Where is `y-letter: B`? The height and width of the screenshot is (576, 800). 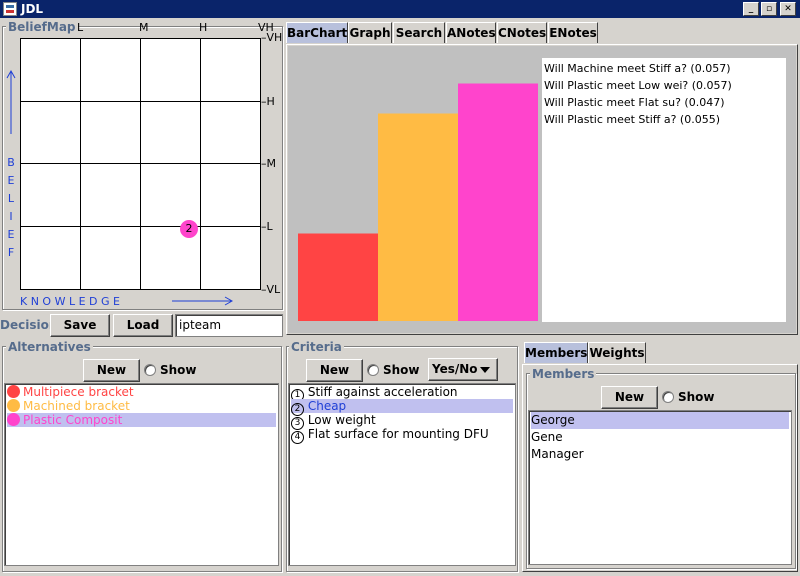
y-letter: B is located at coordinates (11, 162).